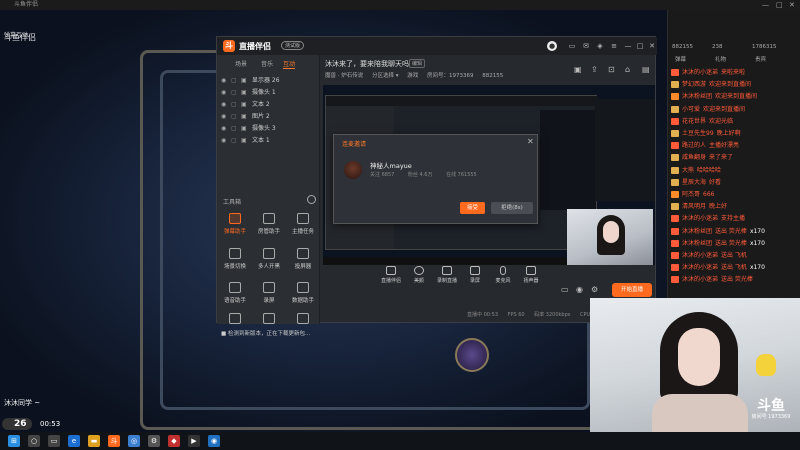  What do you see at coordinates (14, 441) in the screenshot?
I see `windows-start-icon: ⊞` at bounding box center [14, 441].